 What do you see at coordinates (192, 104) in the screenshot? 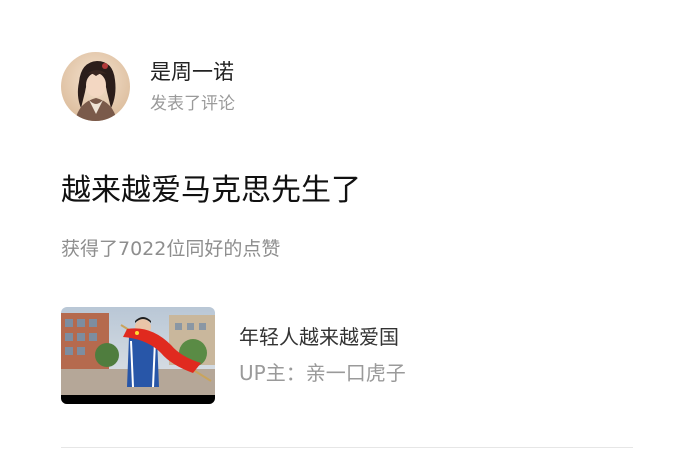
I see `author-action: 发表了评论` at bounding box center [192, 104].